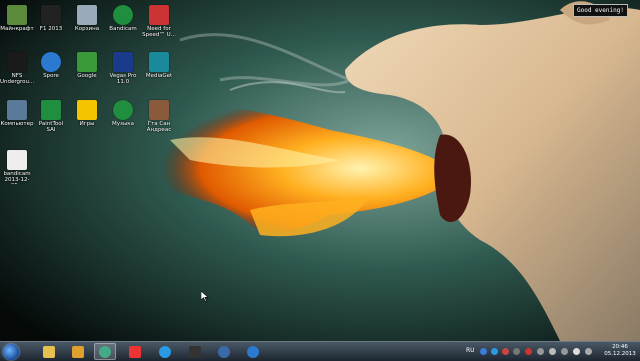 The image size is (640, 361). I want to click on desktop-icon: Google, so click(87, 72).